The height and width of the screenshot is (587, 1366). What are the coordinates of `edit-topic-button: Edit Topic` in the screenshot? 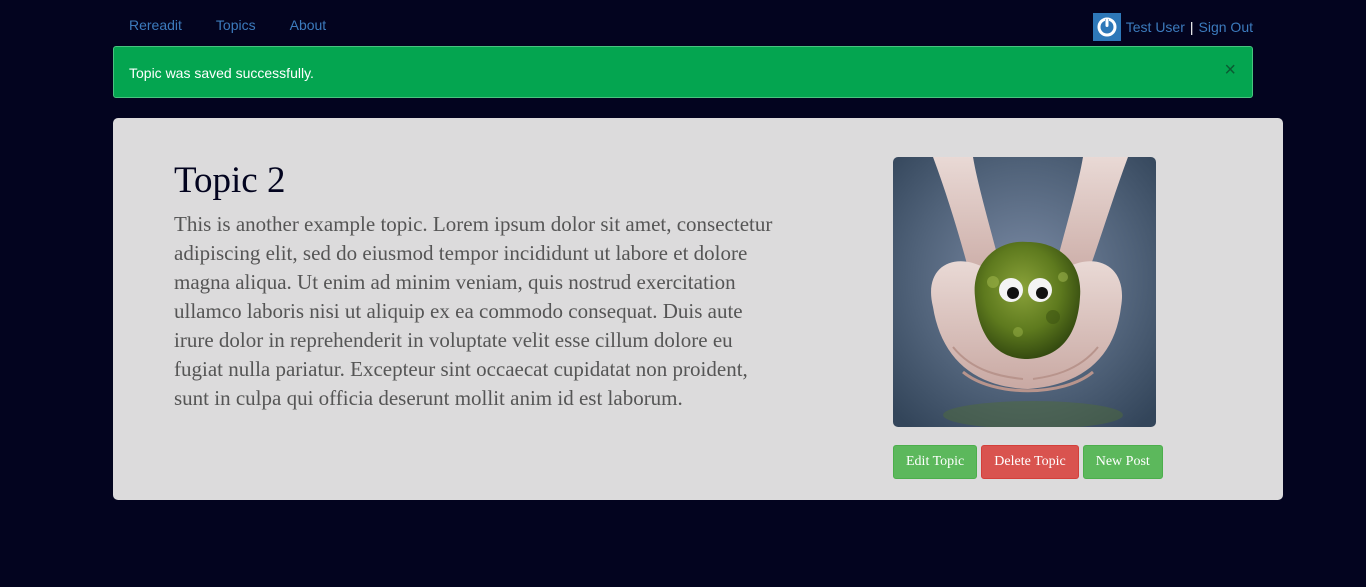 It's located at (935, 462).